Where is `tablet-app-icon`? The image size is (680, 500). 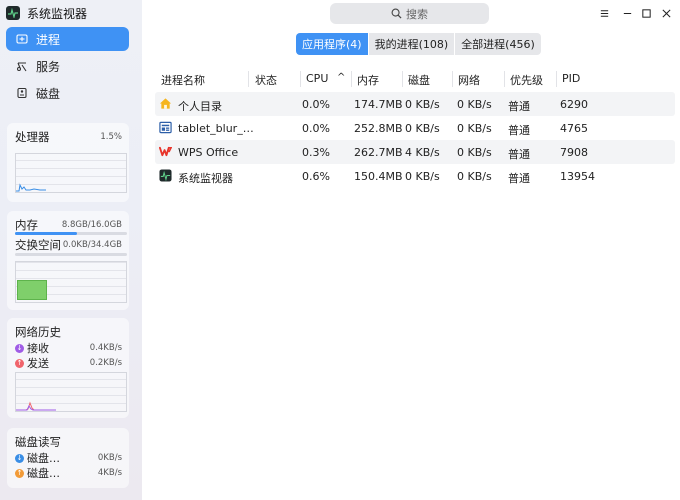
tablet-app-icon is located at coordinates (165, 127).